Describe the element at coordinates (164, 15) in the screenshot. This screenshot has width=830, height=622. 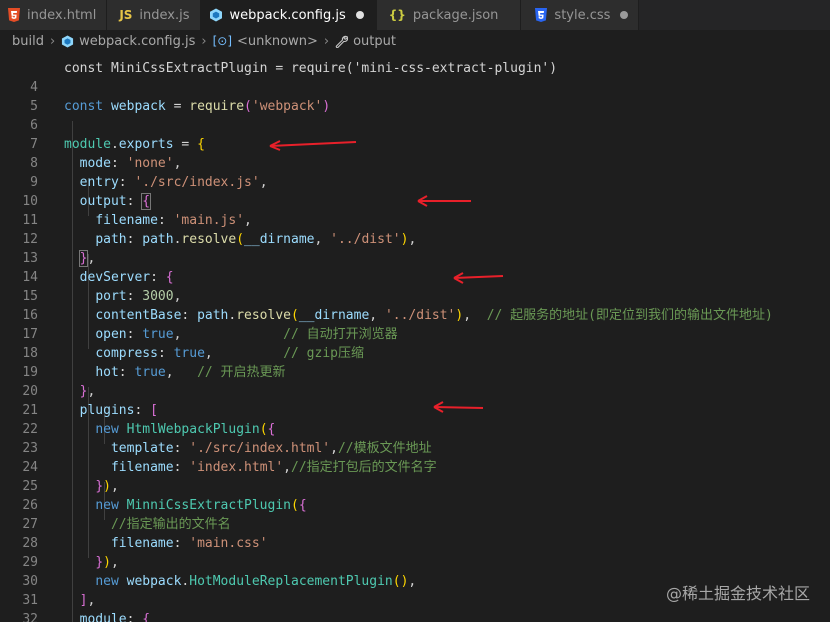
I see `tab-label: index.js` at that location.